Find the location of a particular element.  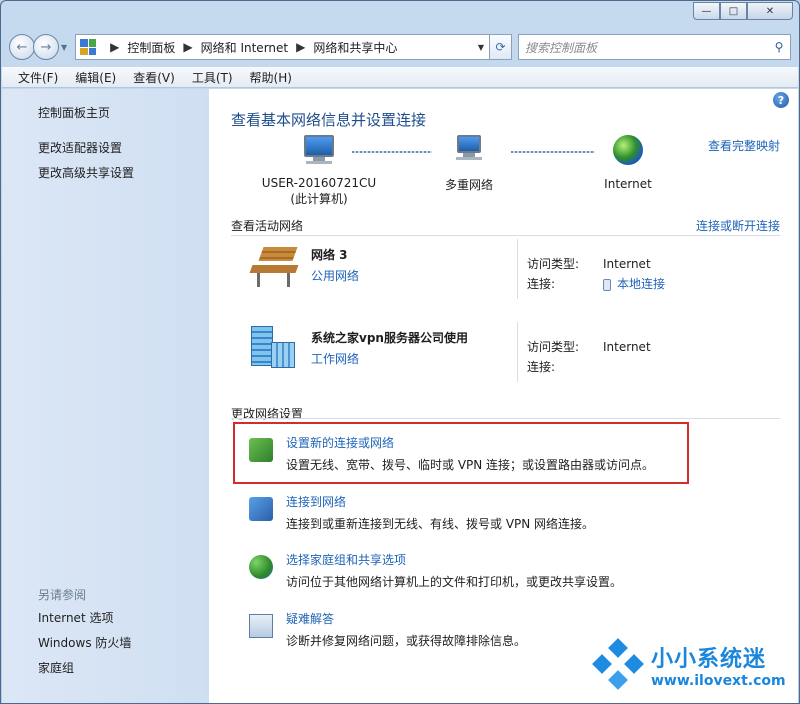

globe-icon is located at coordinates (628, 150).